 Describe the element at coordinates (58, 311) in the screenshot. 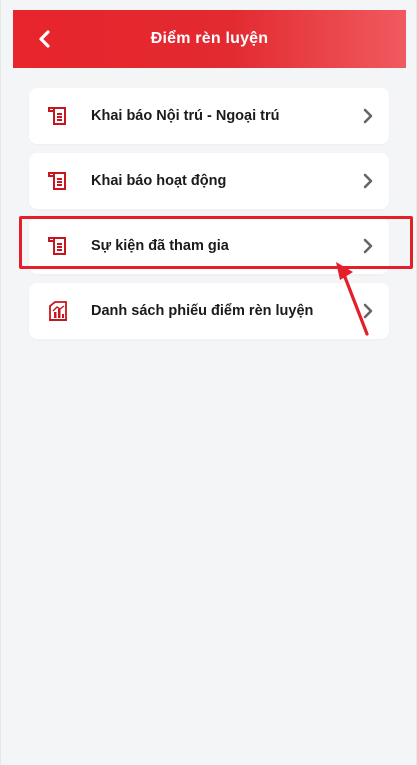

I see `report-chart-icon` at that location.